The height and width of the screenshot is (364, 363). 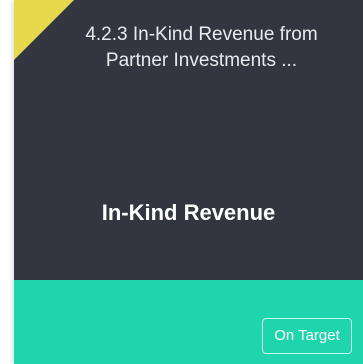 What do you see at coordinates (188, 212) in the screenshot?
I see `metric-name: In-Kind Revenue` at bounding box center [188, 212].